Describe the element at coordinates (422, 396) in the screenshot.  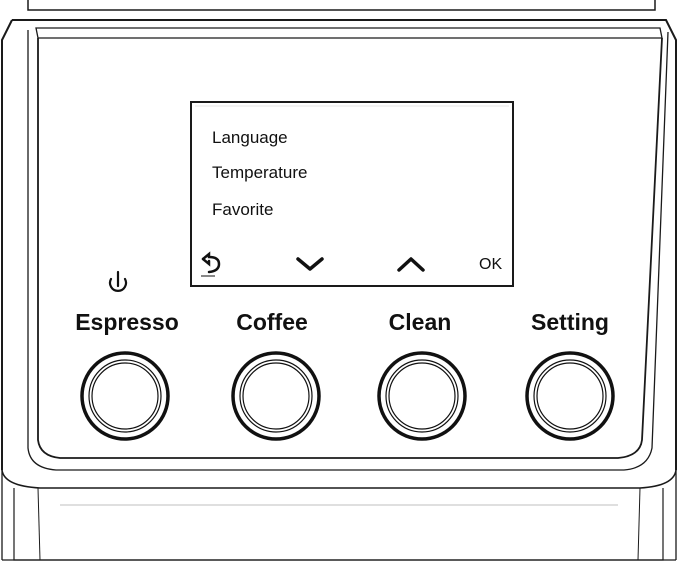
I see `clean-button` at that location.